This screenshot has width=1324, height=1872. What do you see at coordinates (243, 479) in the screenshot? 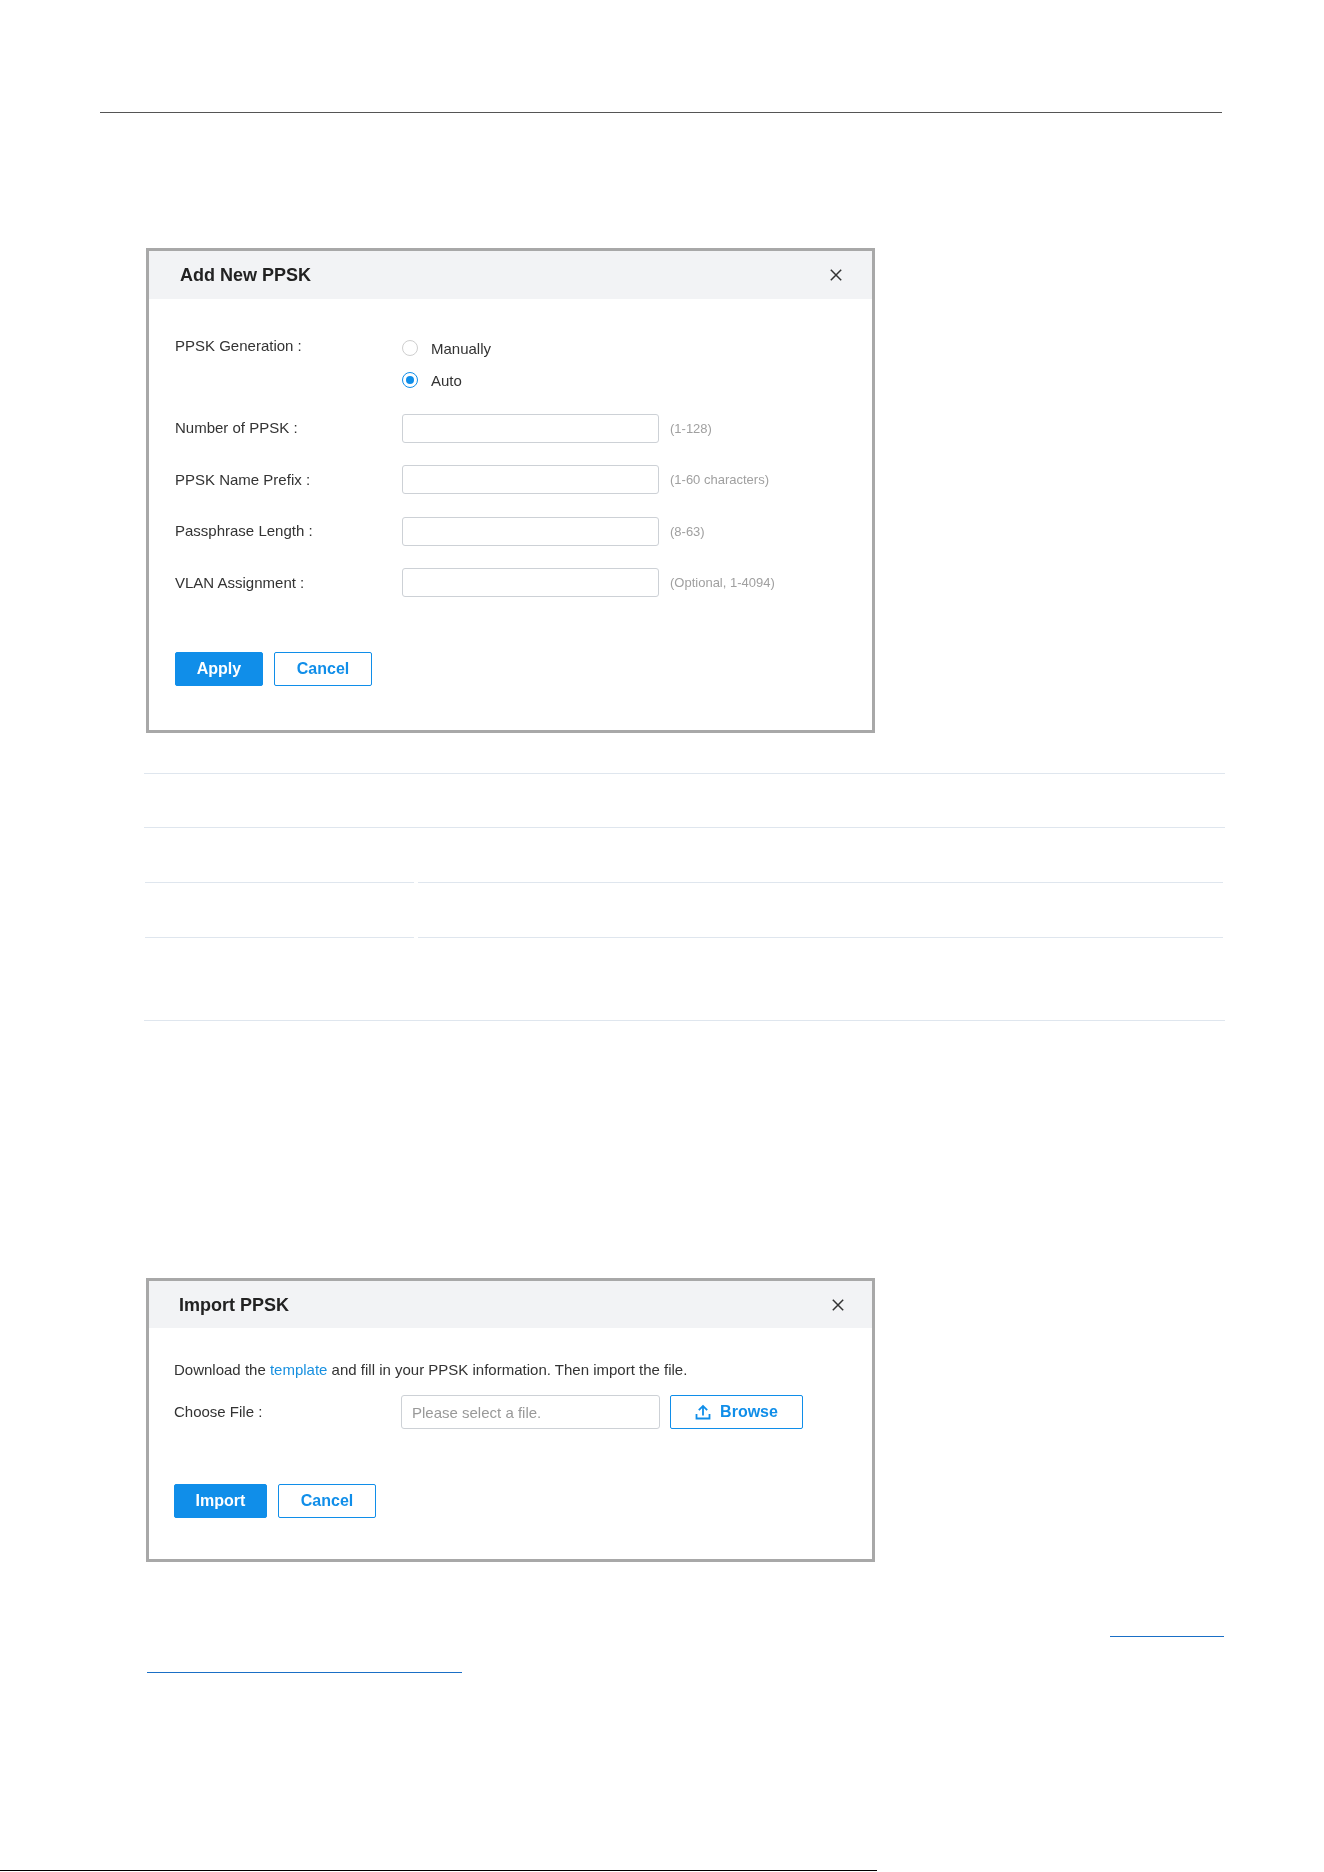
I see `field-label: PPSK Name Prefix :` at bounding box center [243, 479].